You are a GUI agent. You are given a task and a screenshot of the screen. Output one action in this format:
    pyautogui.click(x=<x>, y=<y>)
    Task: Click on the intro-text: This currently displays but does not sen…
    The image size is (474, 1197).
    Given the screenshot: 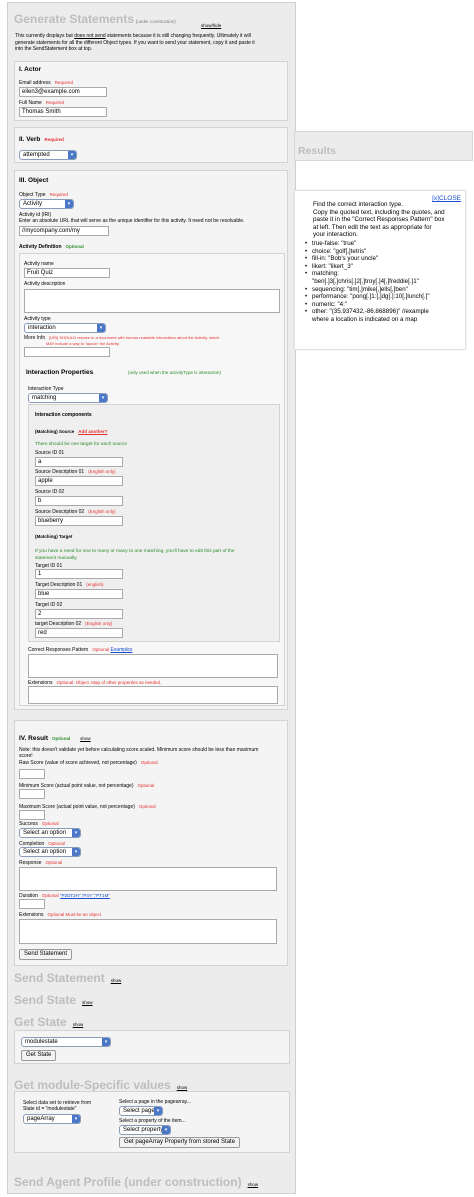 What is the action you would take?
    pyautogui.click(x=135, y=42)
    